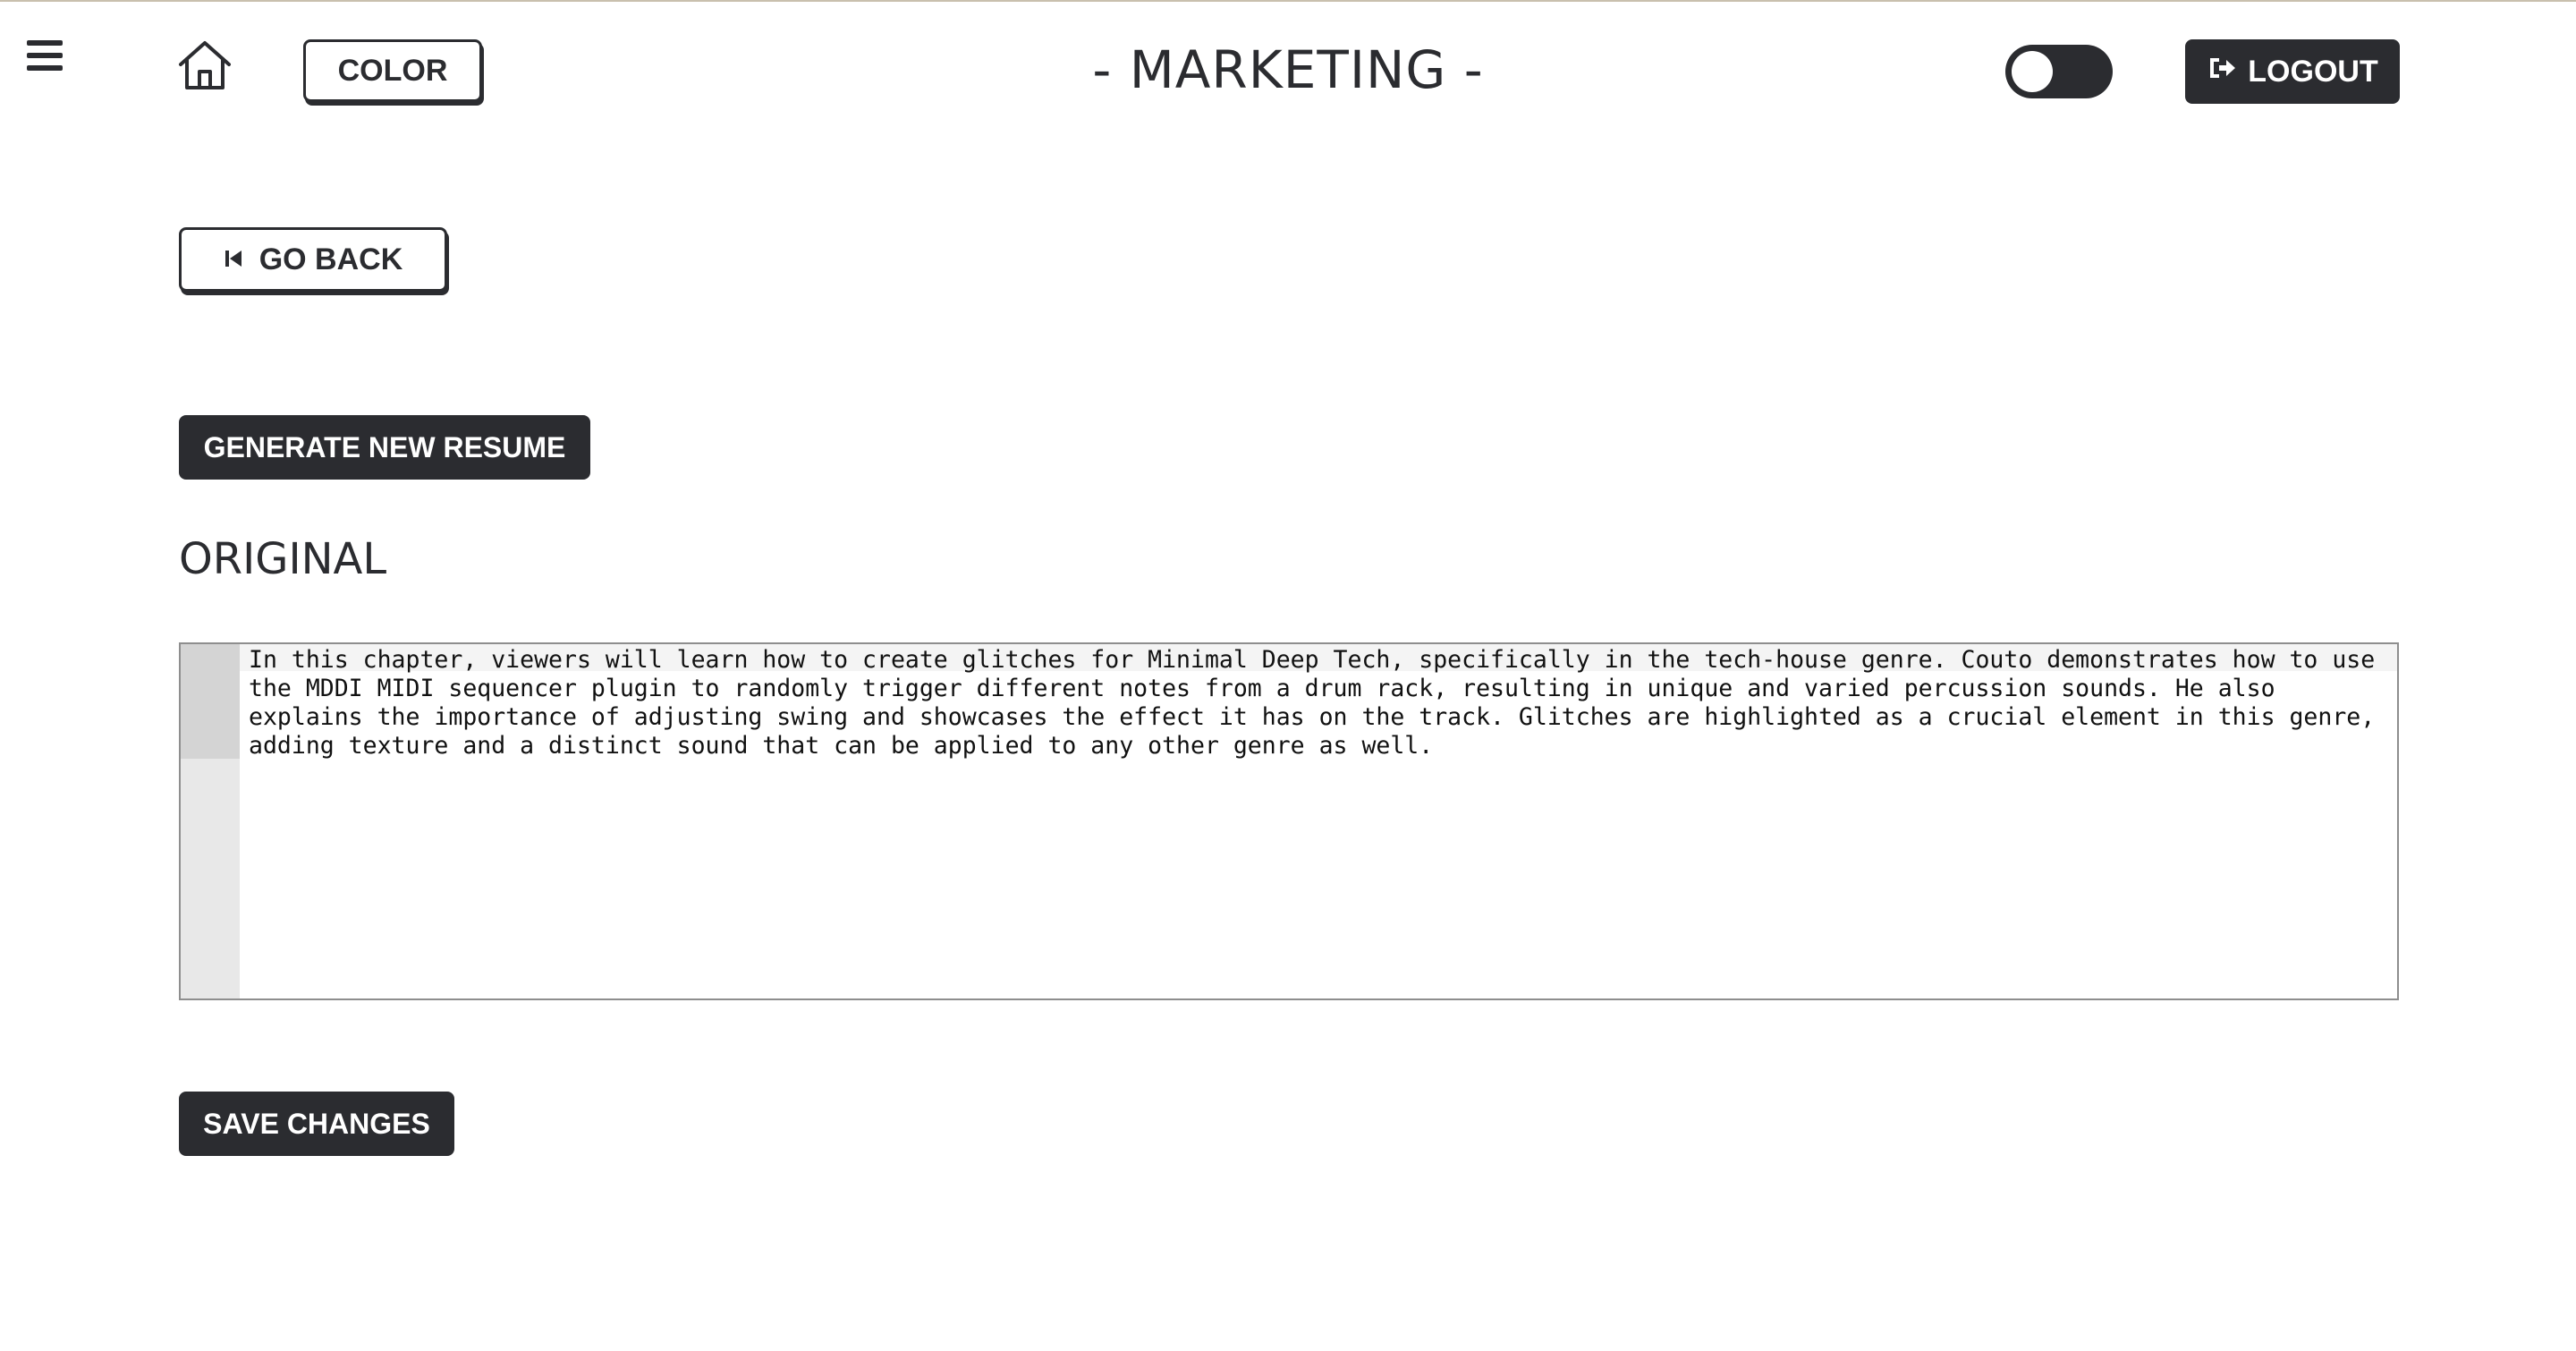 Image resolution: width=2576 pixels, height=1351 pixels. Describe the element at coordinates (2222, 72) in the screenshot. I see `sign-out-icon` at that location.